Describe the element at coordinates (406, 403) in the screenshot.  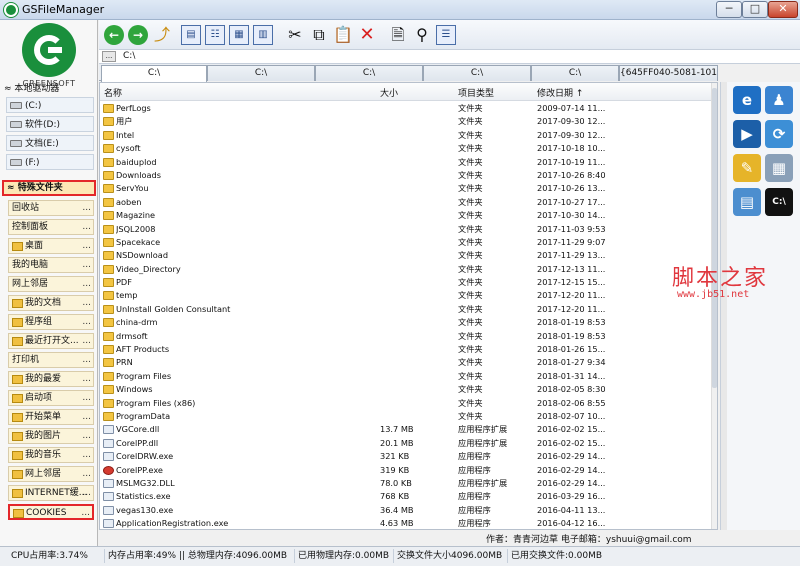
I see `file-row: Program Files (x86) 文件夹 2018-02-06 8:55` at that location.